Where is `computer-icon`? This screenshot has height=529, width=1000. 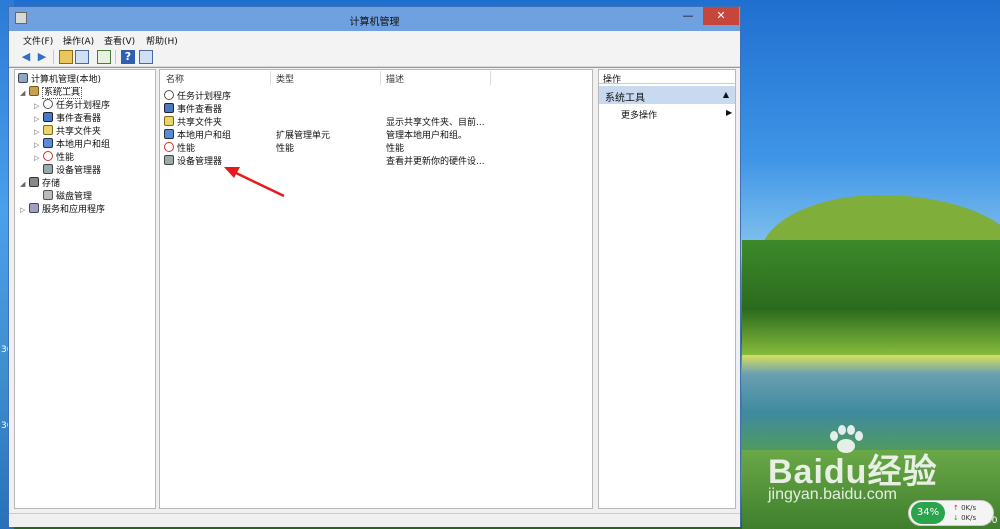 computer-icon is located at coordinates (23, 78).